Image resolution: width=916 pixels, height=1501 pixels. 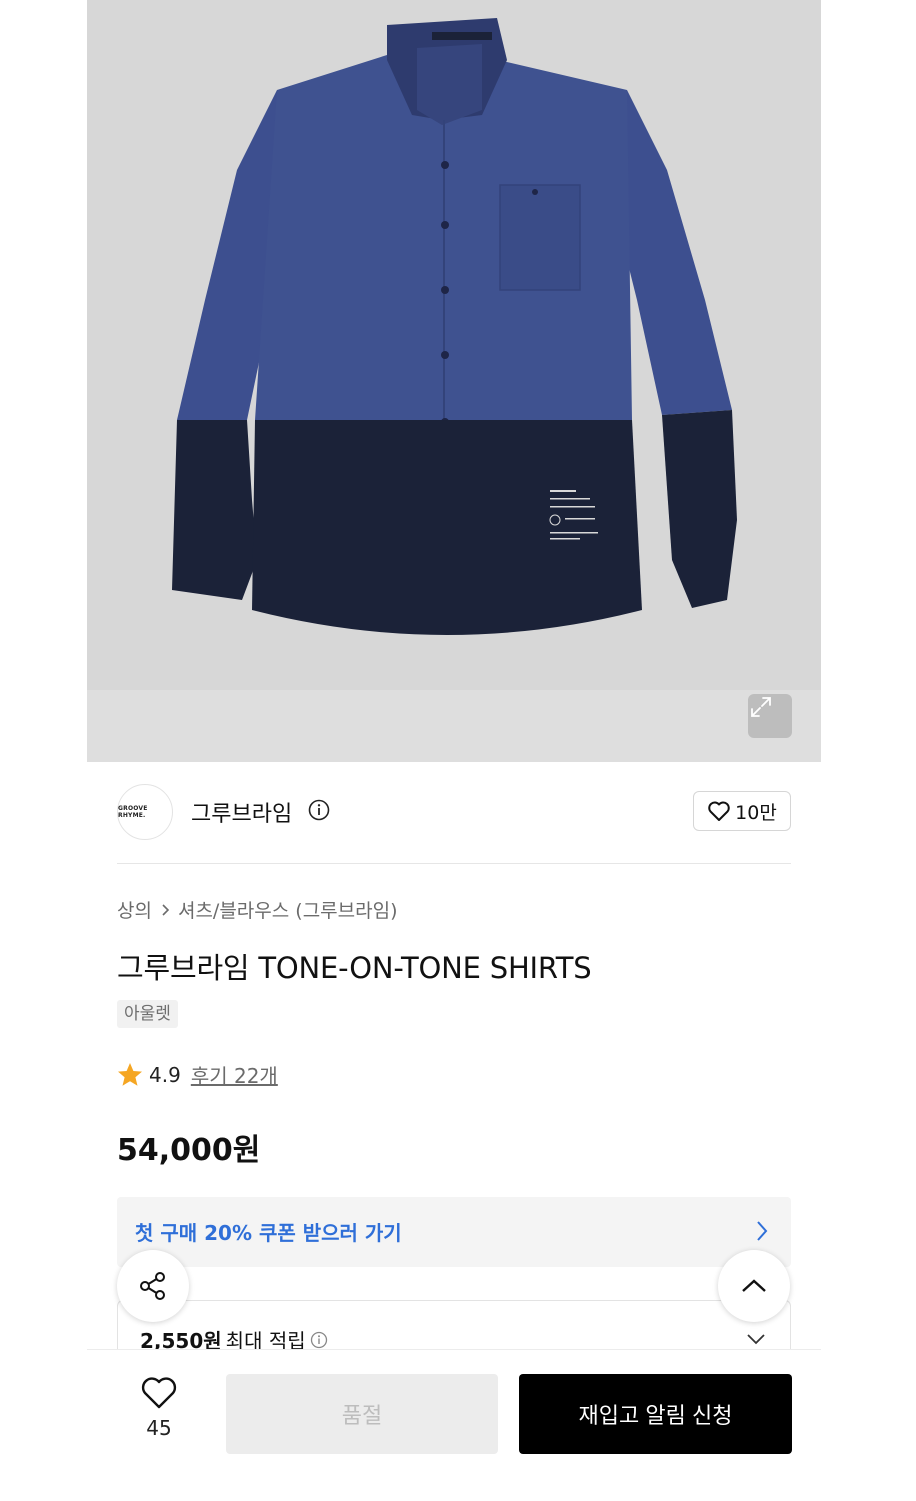 I want to click on brand-row: GROOVE RHYME. 그루브라임 10만, so click(x=454, y=812).